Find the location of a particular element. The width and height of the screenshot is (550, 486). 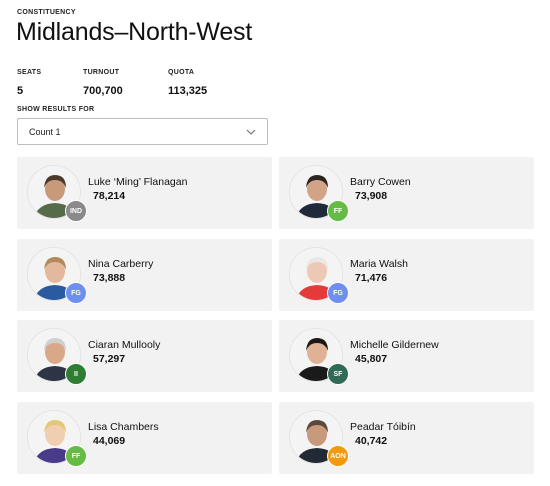

page-title: Midlands–North-West is located at coordinates (134, 32).